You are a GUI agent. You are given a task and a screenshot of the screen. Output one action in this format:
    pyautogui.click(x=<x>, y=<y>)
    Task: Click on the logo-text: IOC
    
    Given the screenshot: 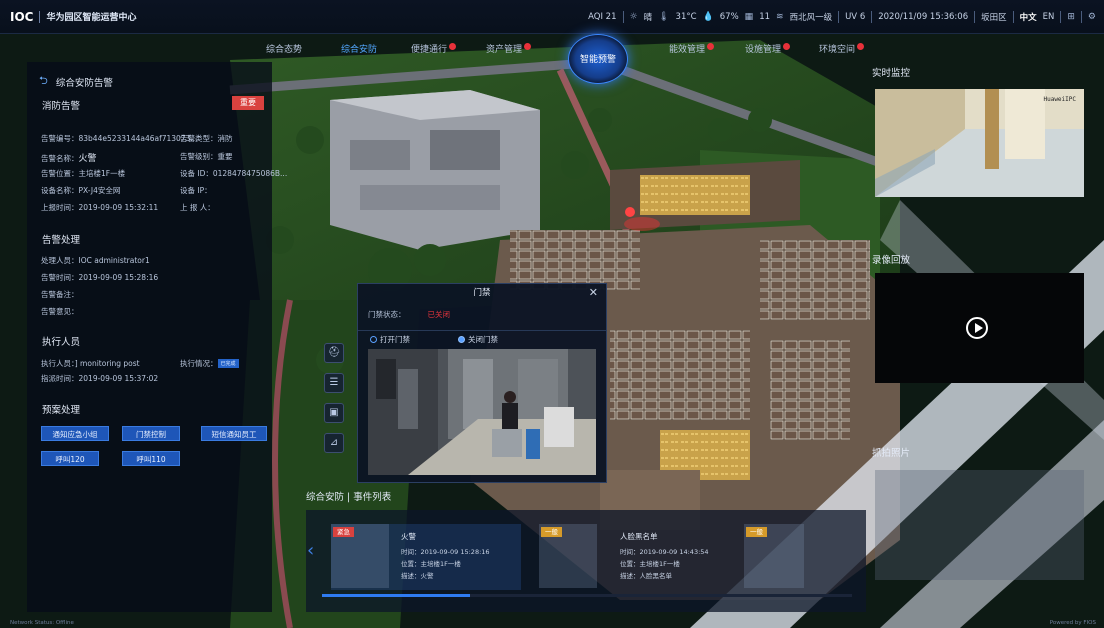 What is the action you would take?
    pyautogui.click(x=22, y=16)
    